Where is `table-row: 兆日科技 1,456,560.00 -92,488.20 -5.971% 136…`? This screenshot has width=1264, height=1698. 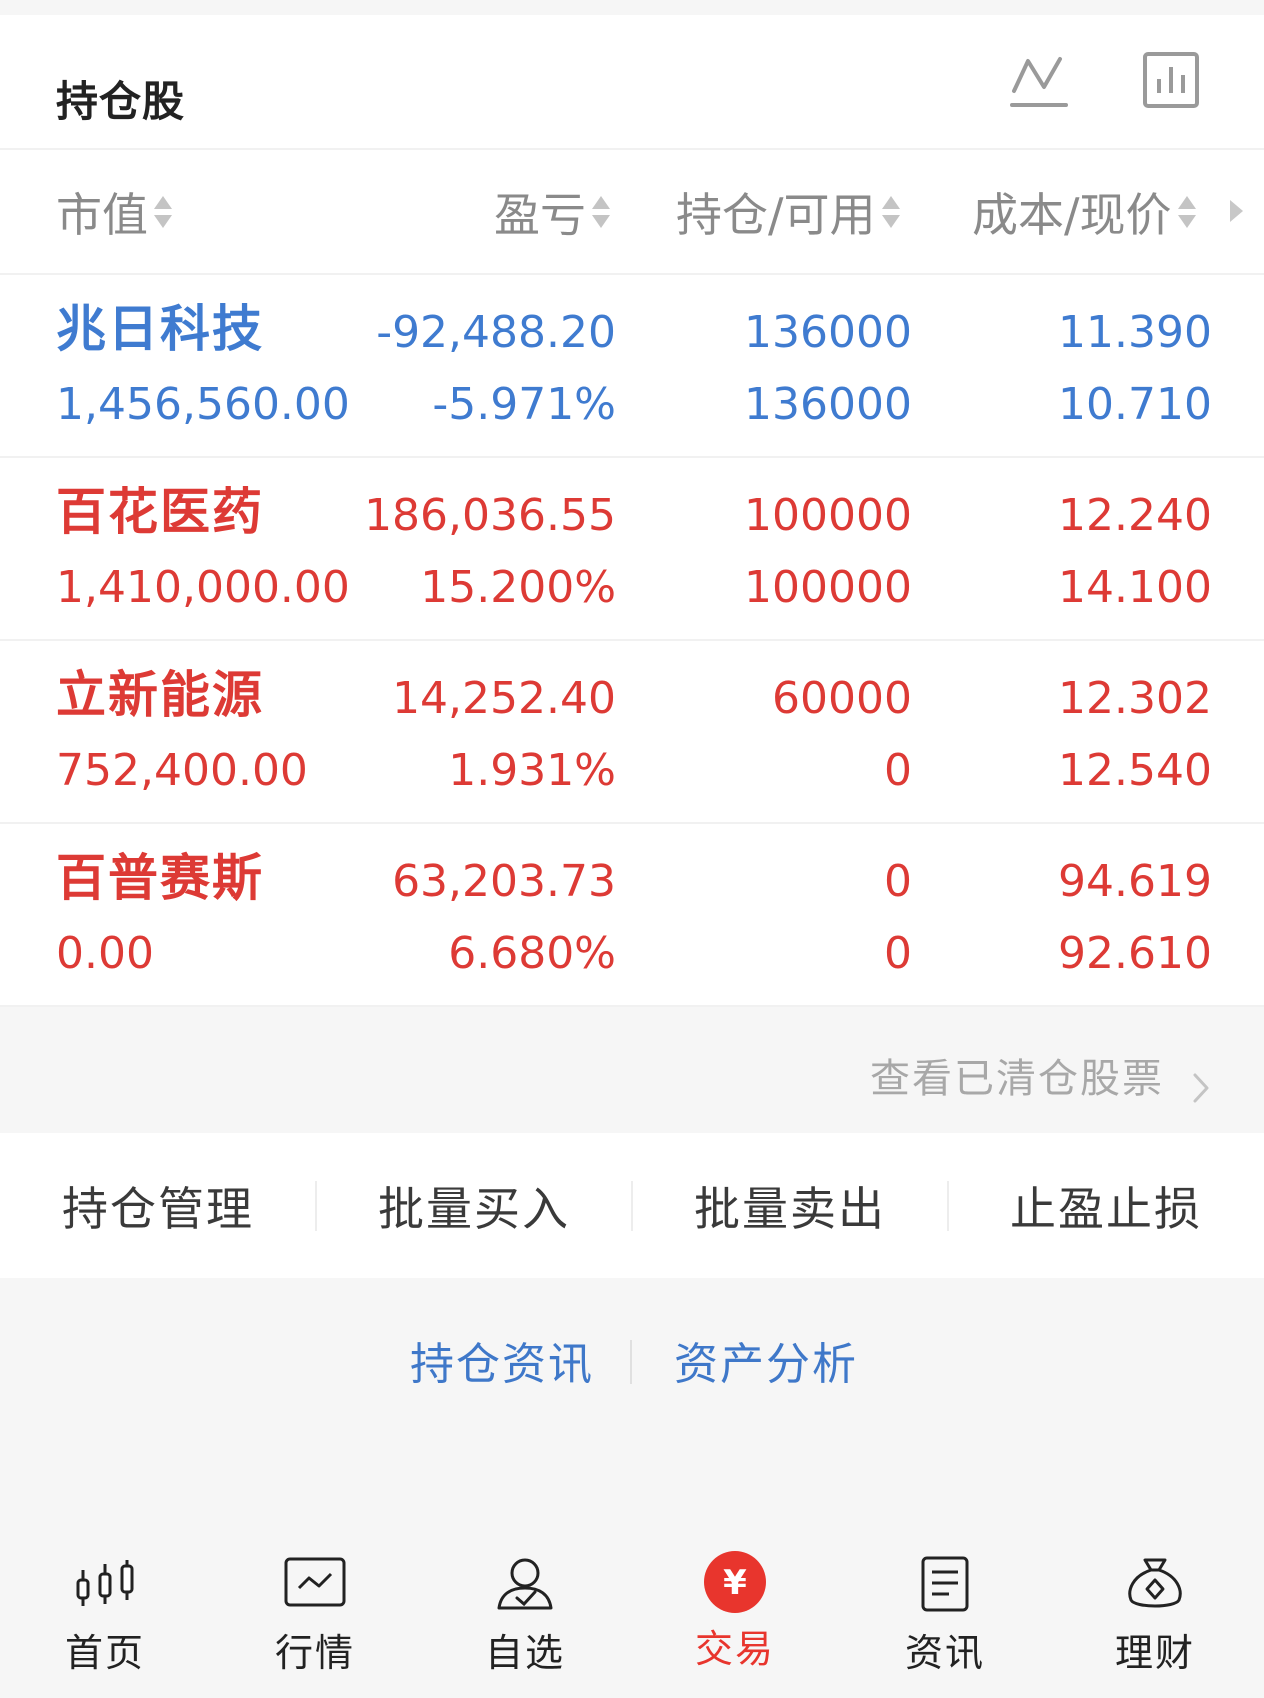 table-row: 兆日科技 1,456,560.00 -92,488.20 -5.971% 136… is located at coordinates (632, 366).